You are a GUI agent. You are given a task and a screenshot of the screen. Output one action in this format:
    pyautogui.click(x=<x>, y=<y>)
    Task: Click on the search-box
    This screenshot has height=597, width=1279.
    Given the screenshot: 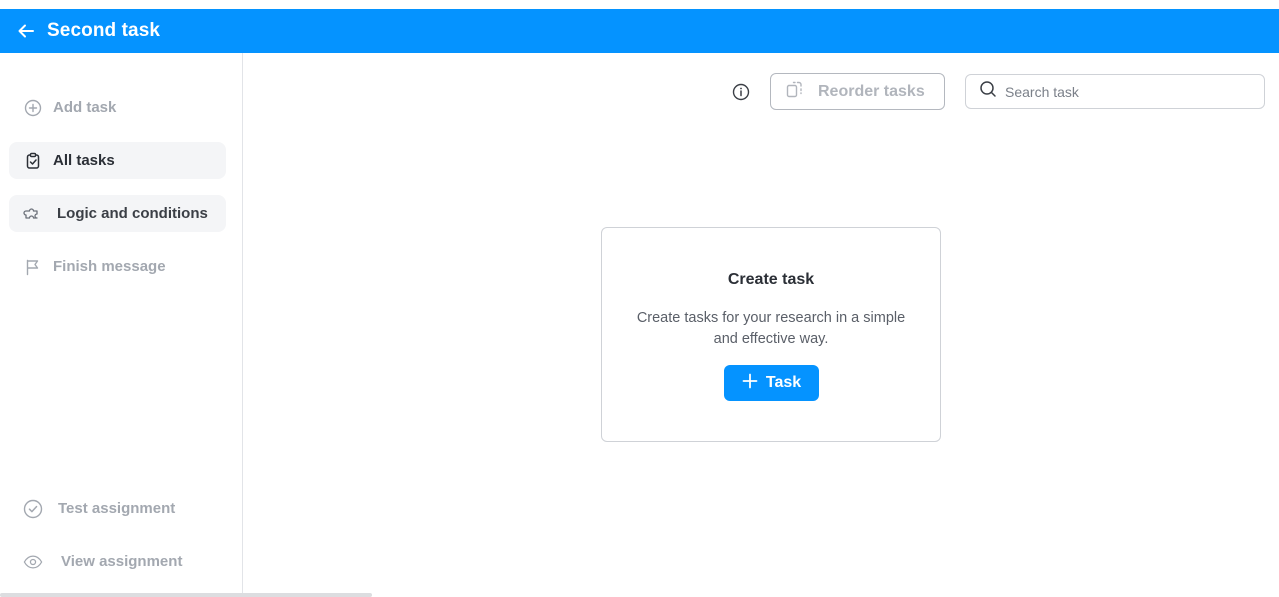 What is the action you would take?
    pyautogui.click(x=1115, y=91)
    